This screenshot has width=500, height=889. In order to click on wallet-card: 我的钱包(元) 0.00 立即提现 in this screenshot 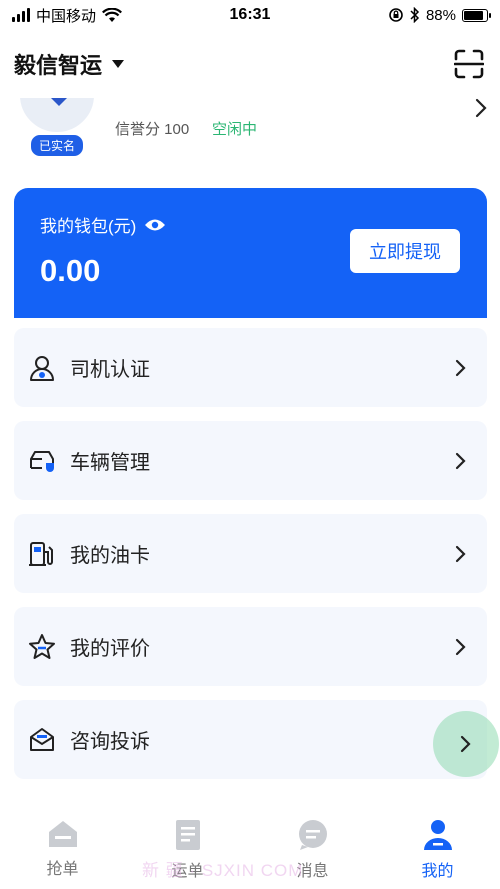, I will do `click(250, 253)`.